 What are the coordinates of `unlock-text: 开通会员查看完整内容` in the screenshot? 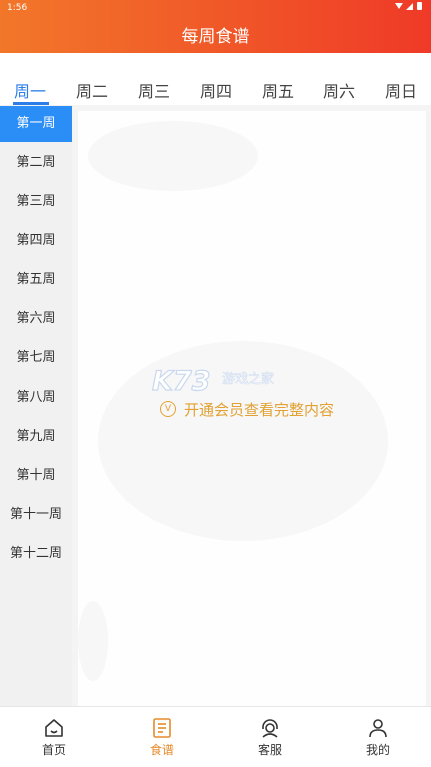 It's located at (259, 409).